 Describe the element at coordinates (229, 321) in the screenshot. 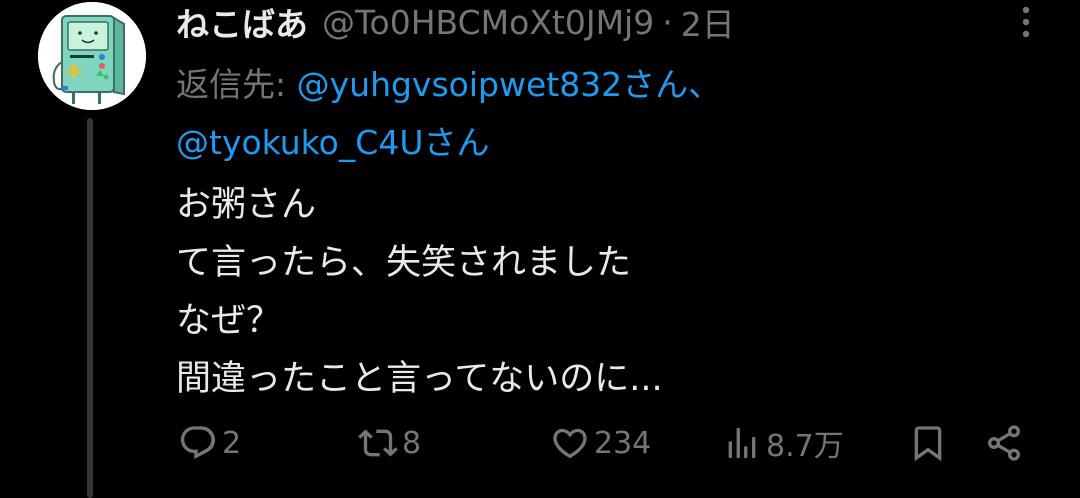

I see `tweet-text-line: なぜ？` at that location.